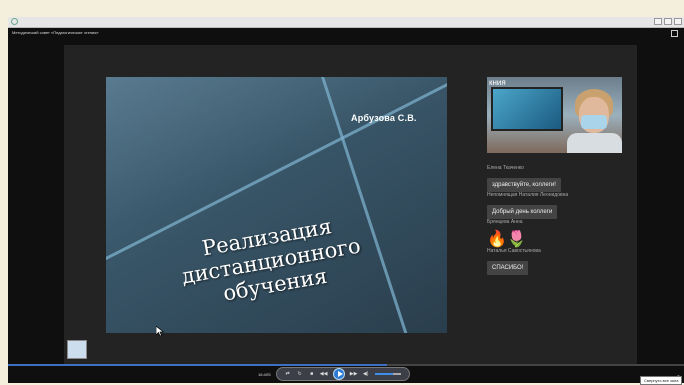 Image resolution: width=684 pixels, height=385 pixels. I want to click on shuffle-icon: ⇄, so click(288, 374).